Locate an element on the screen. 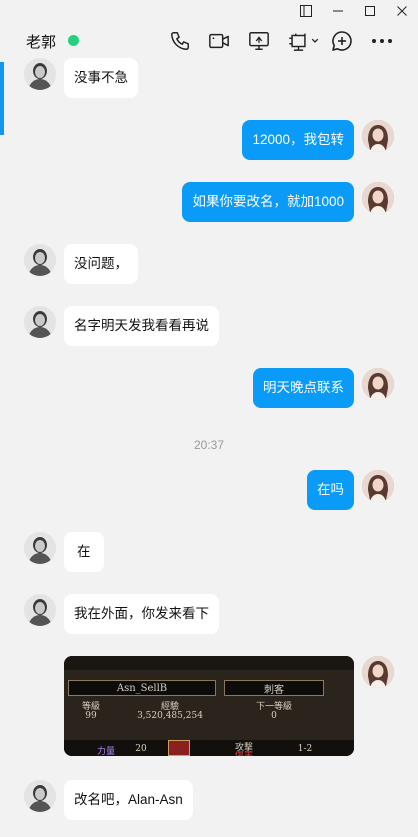 The width and height of the screenshot is (418, 837). message-incoming: 没问题， is located at coordinates (81, 264).